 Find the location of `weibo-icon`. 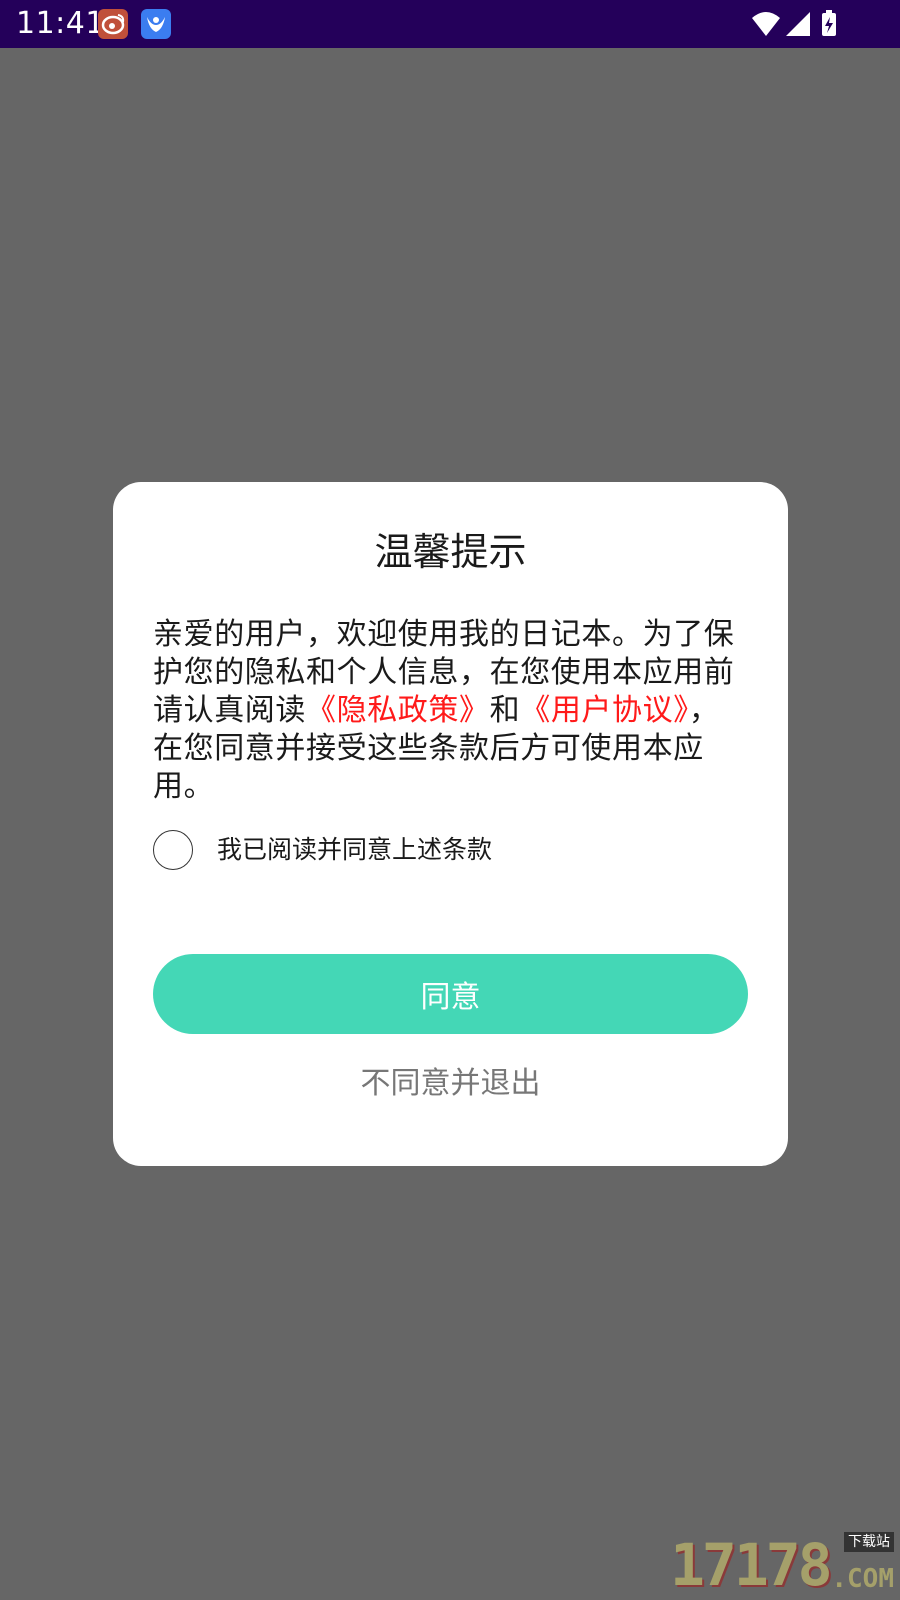

weibo-icon is located at coordinates (113, 24).